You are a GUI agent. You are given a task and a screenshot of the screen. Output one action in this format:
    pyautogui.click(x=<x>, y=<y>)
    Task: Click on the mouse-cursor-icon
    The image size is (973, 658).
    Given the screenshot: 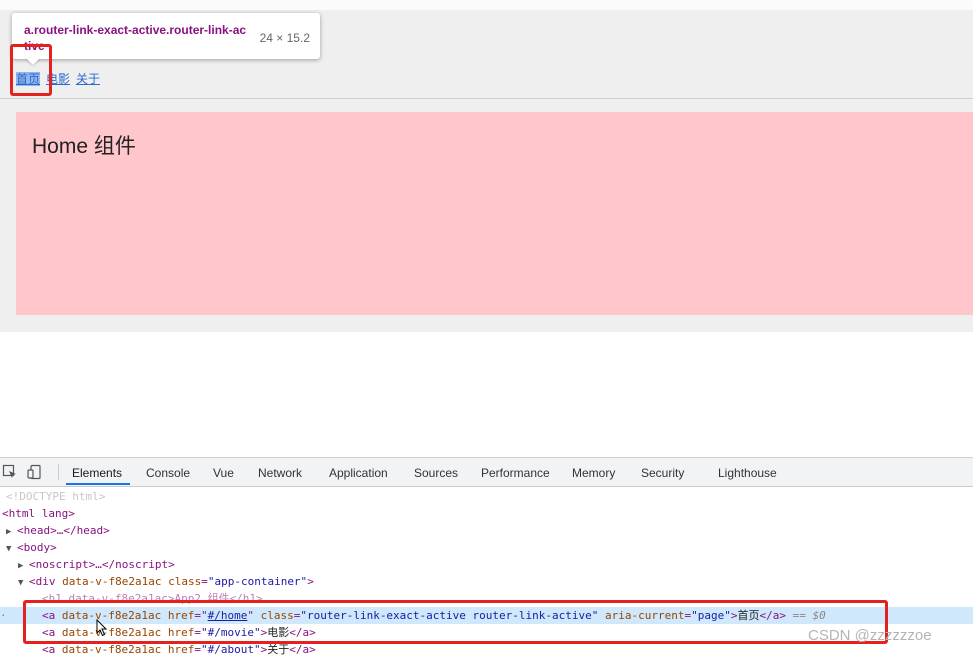 What is the action you would take?
    pyautogui.click(x=102, y=630)
    